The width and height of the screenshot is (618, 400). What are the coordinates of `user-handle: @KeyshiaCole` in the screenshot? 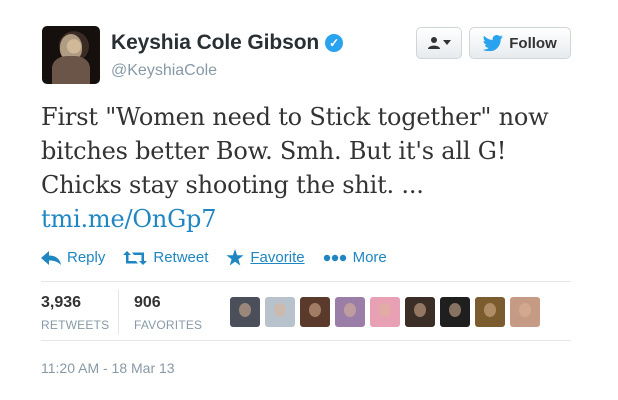 It's located at (164, 71).